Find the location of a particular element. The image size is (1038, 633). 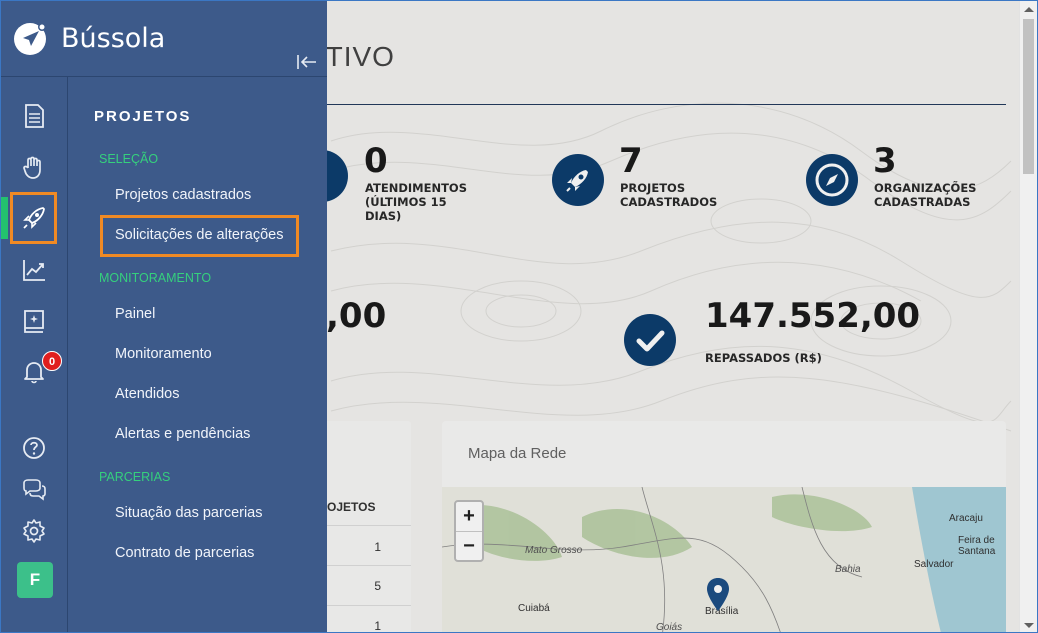

user-avatar: F is located at coordinates (35, 580).